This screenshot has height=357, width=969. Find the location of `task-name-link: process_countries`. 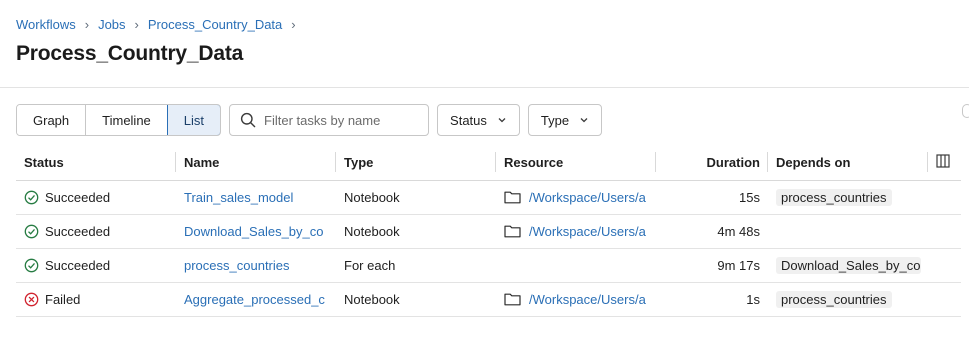

task-name-link: process_countries is located at coordinates (237, 265).